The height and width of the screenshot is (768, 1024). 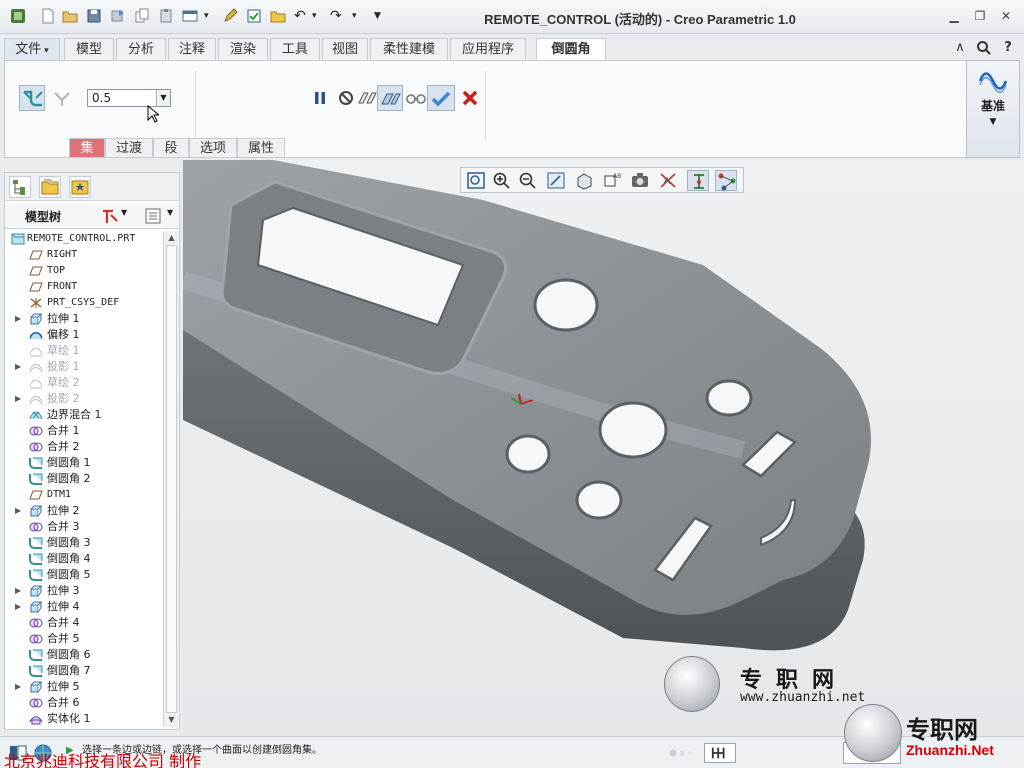 What do you see at coordinates (84, 255) in the screenshot?
I see `model-tree-item: RIGHT` at bounding box center [84, 255].